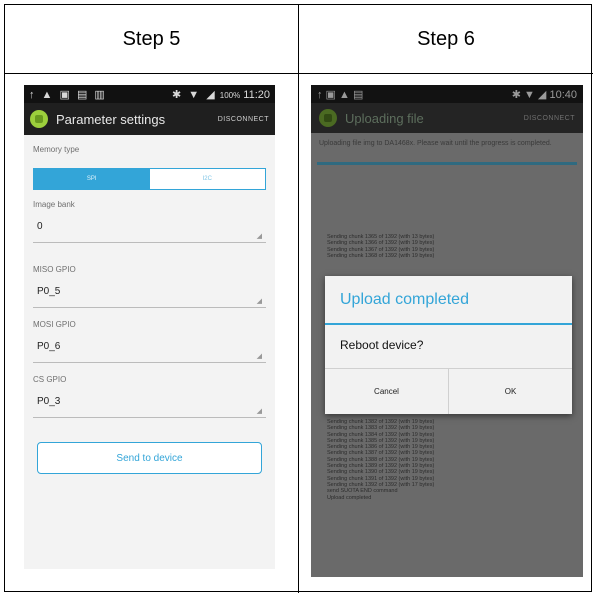  Describe the element at coordinates (56, 149) in the screenshot. I see `memory-type-label: Memory type` at that location.